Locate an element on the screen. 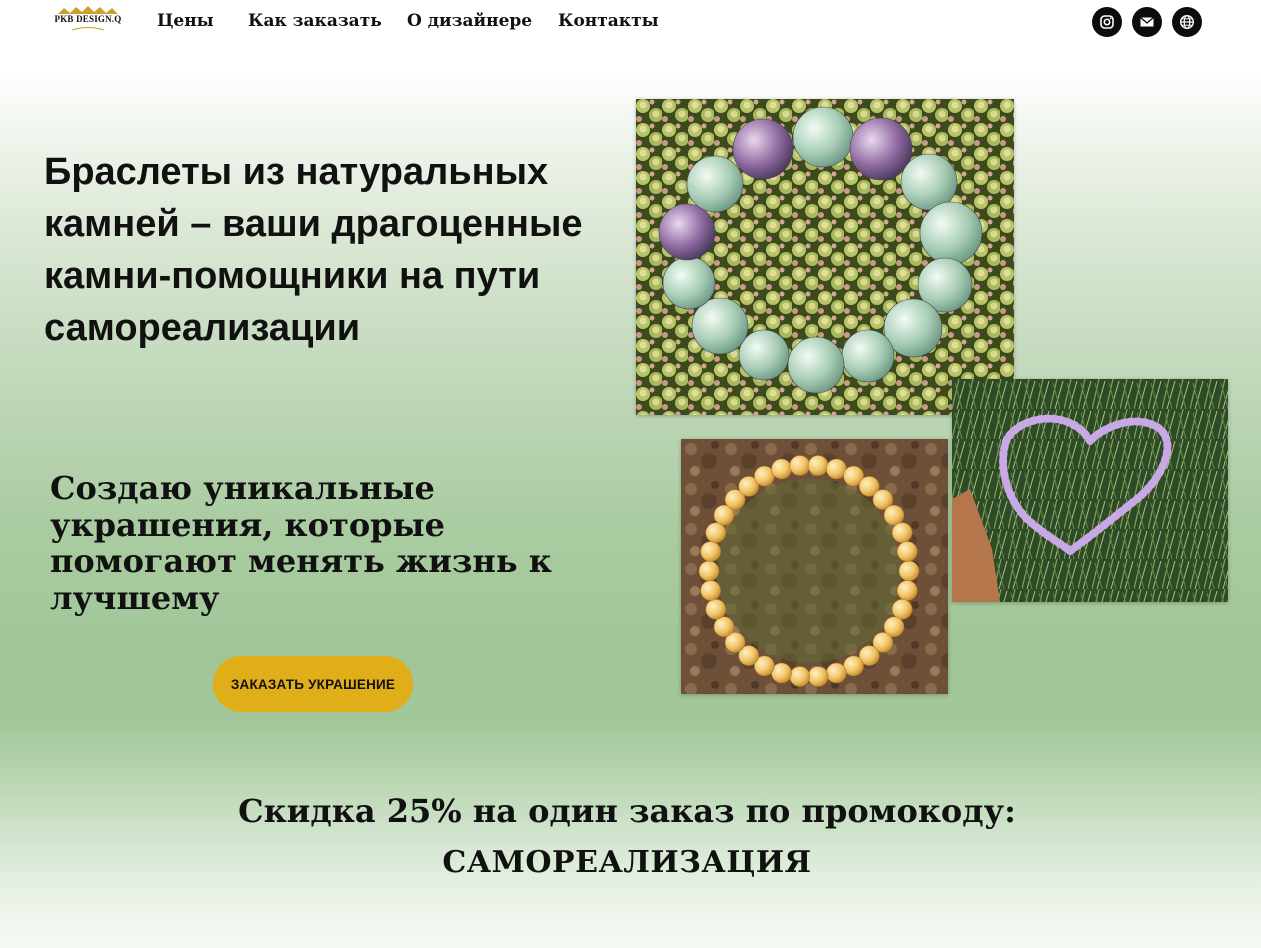 This screenshot has height=948, width=1261. nav-link-about-designer: О дизайнере is located at coordinates (469, 21).